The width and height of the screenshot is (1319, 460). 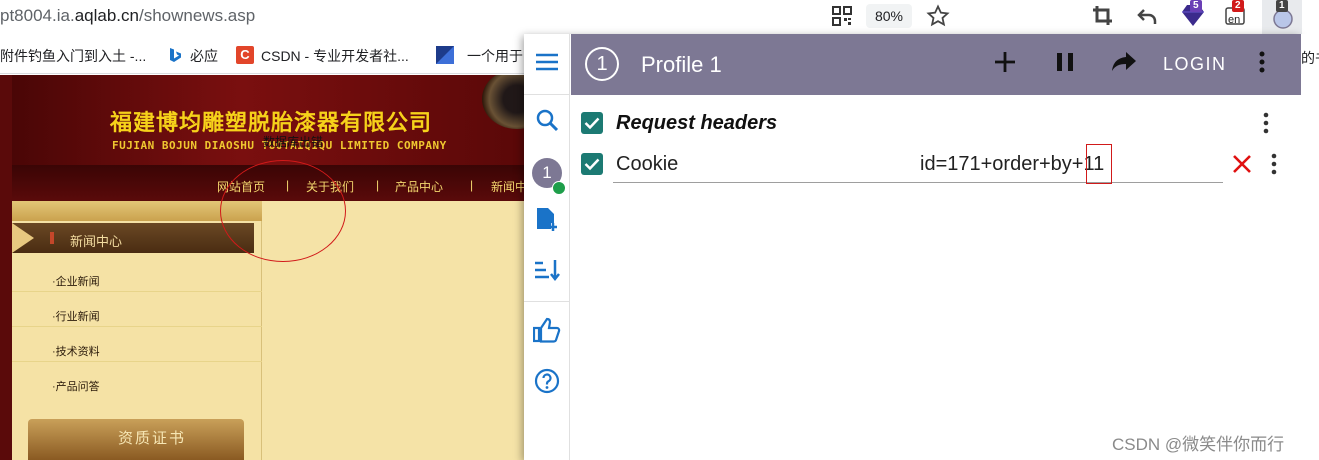 What do you see at coordinates (1012, 164) in the screenshot?
I see `header-value-input: id=171+order+by+11` at bounding box center [1012, 164].